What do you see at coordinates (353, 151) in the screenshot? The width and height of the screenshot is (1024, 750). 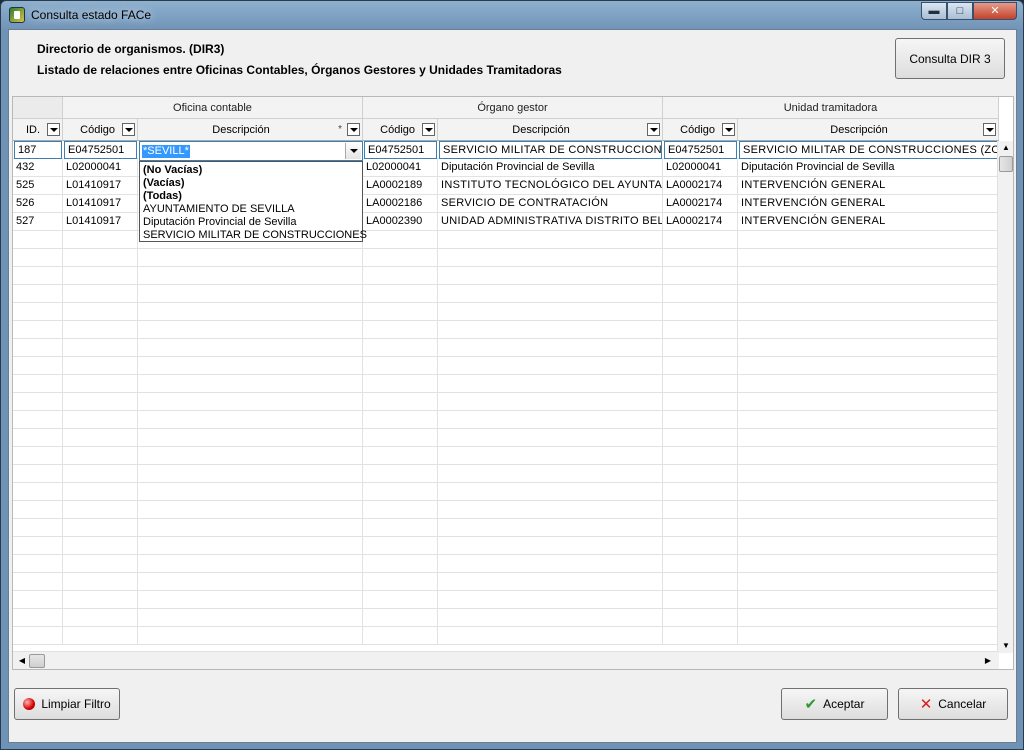 I see `chevron-down-icon` at bounding box center [353, 151].